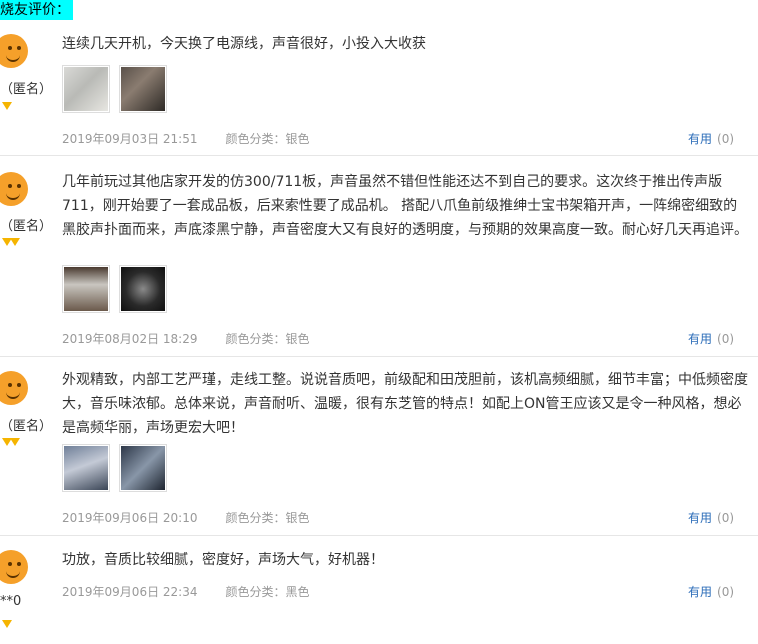 The height and width of the screenshot is (644, 758). I want to click on review-meta: 2019年09月06日 22:34 颜色分类：黑色, so click(186, 591).